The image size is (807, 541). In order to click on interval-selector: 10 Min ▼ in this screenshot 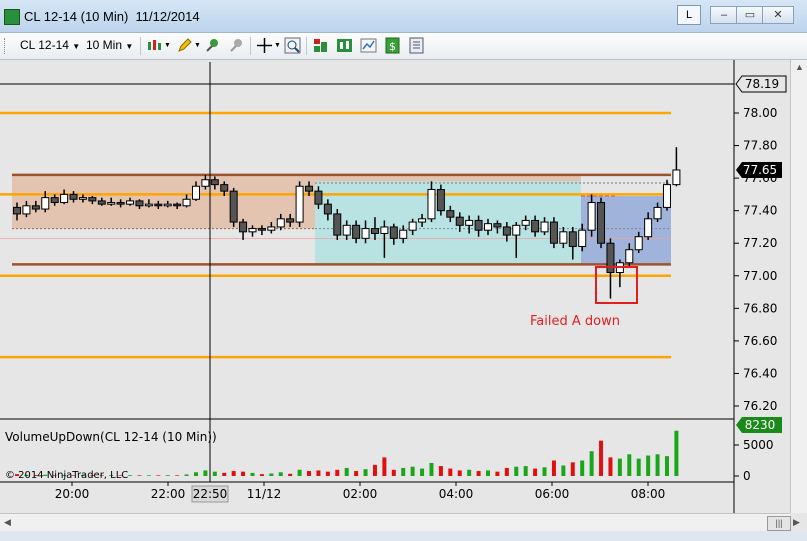, I will do `click(109, 45)`.